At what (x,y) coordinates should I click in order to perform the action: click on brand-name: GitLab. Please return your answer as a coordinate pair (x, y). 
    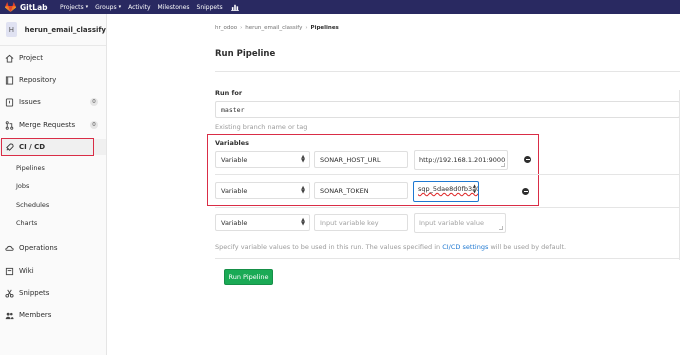
    Looking at the image, I should click on (34, 7).